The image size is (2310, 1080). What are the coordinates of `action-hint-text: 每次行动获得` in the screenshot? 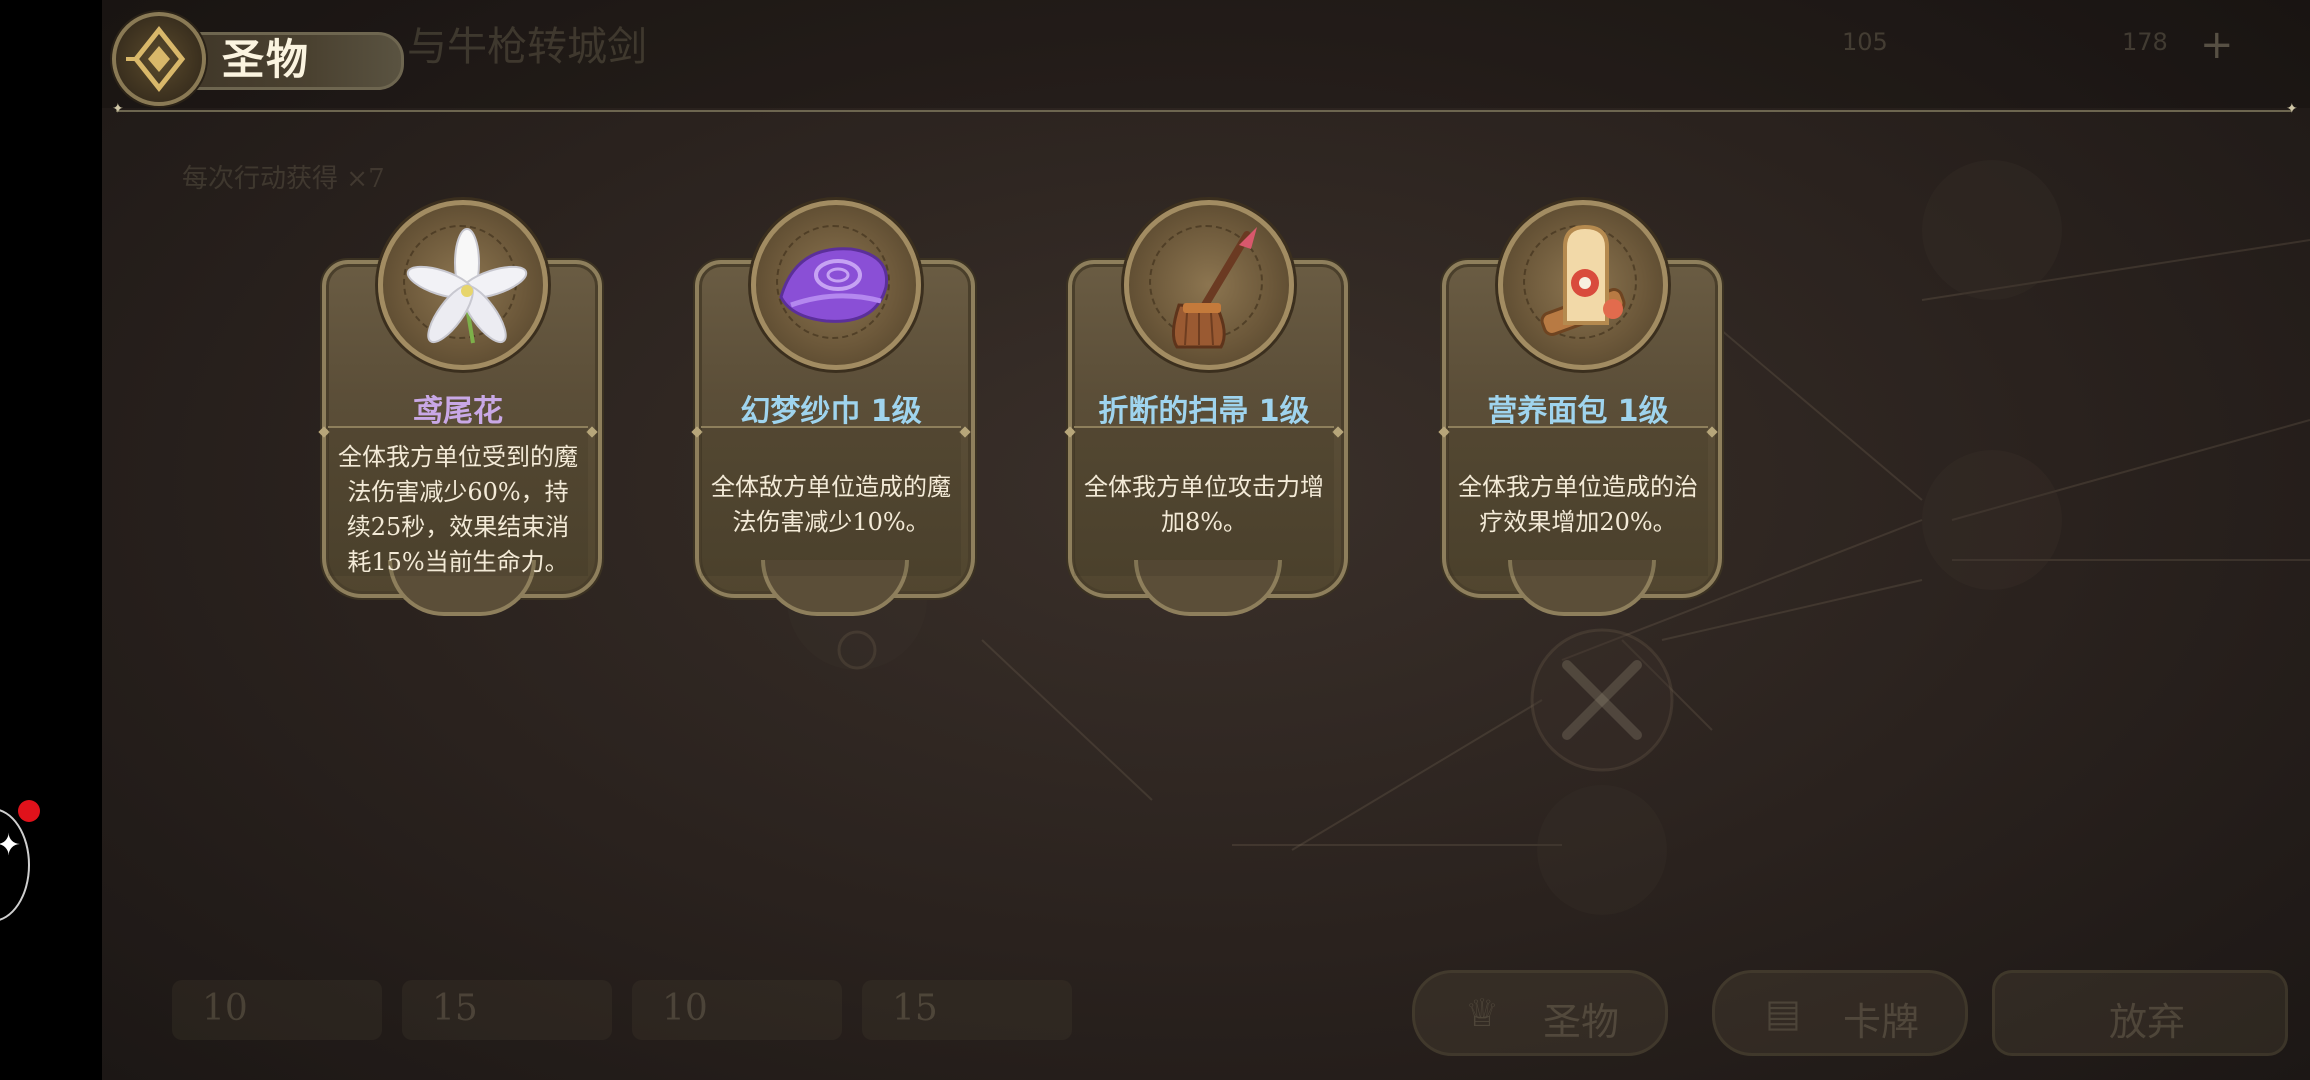 It's located at (260, 179).